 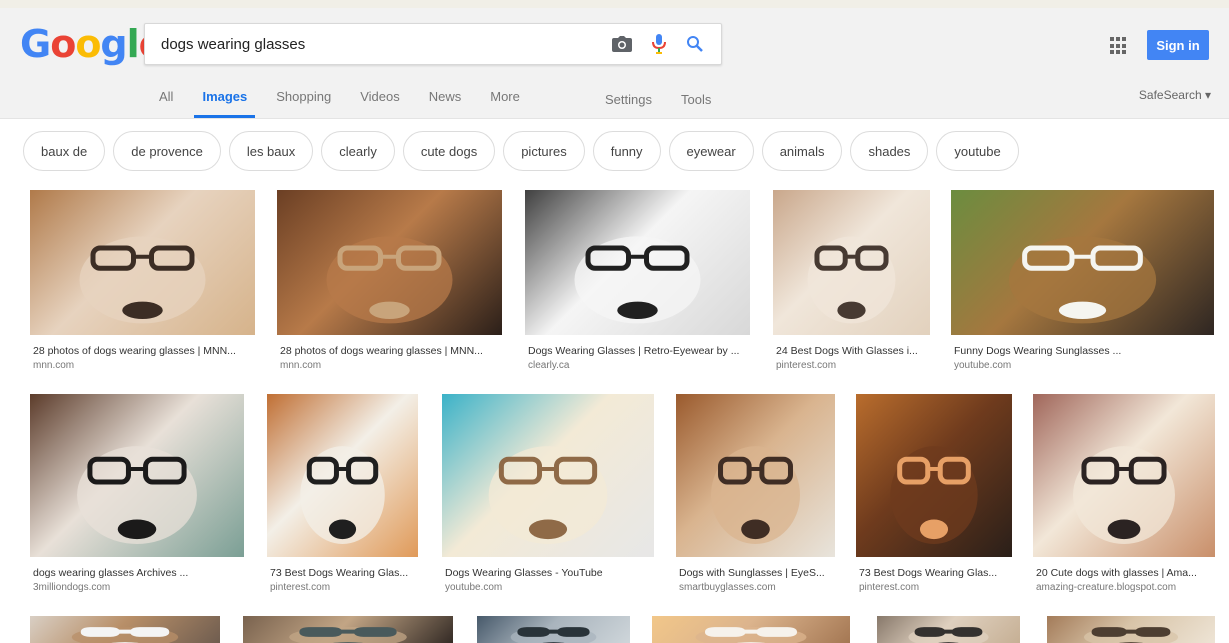 I want to click on result-caption: Dogs Wearing Glasses - YouTube, so click(x=548, y=573).